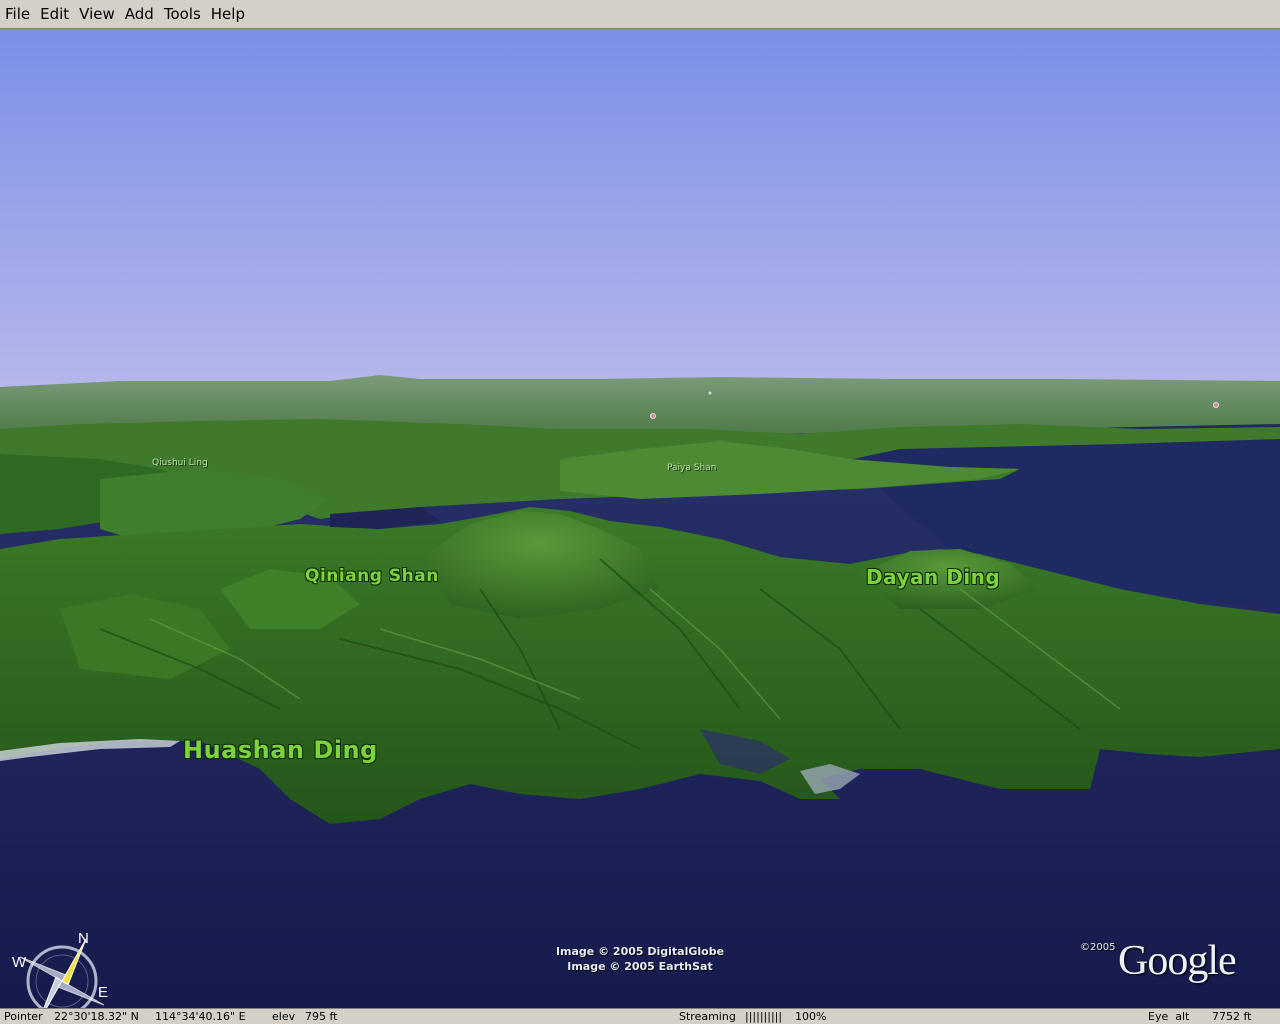 This screenshot has height=1024, width=1280. I want to click on compass-icon: N E S W, so click(62, 968).